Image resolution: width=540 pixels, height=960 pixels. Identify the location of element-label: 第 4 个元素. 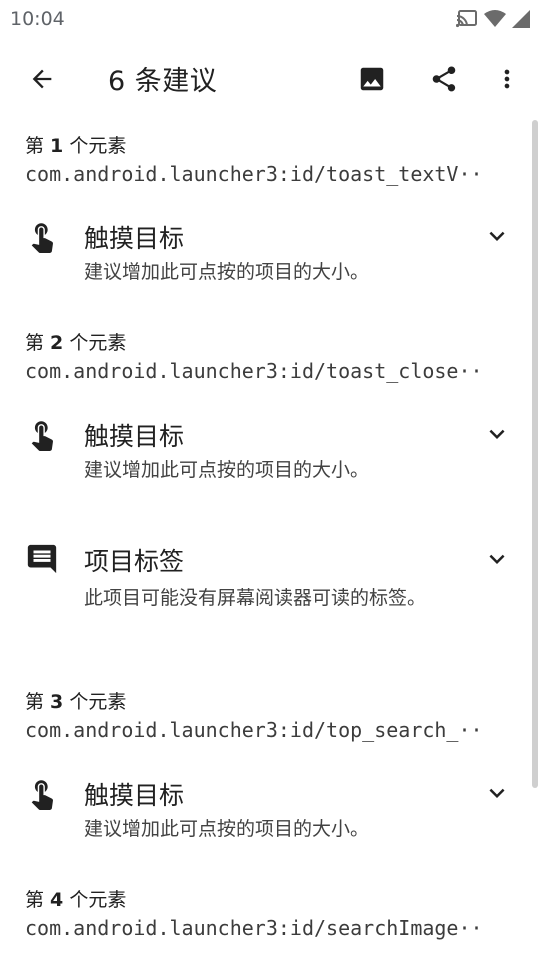
(76, 900).